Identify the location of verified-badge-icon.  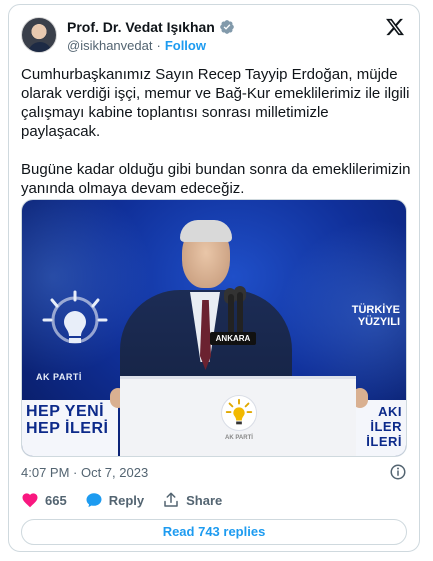
(227, 27).